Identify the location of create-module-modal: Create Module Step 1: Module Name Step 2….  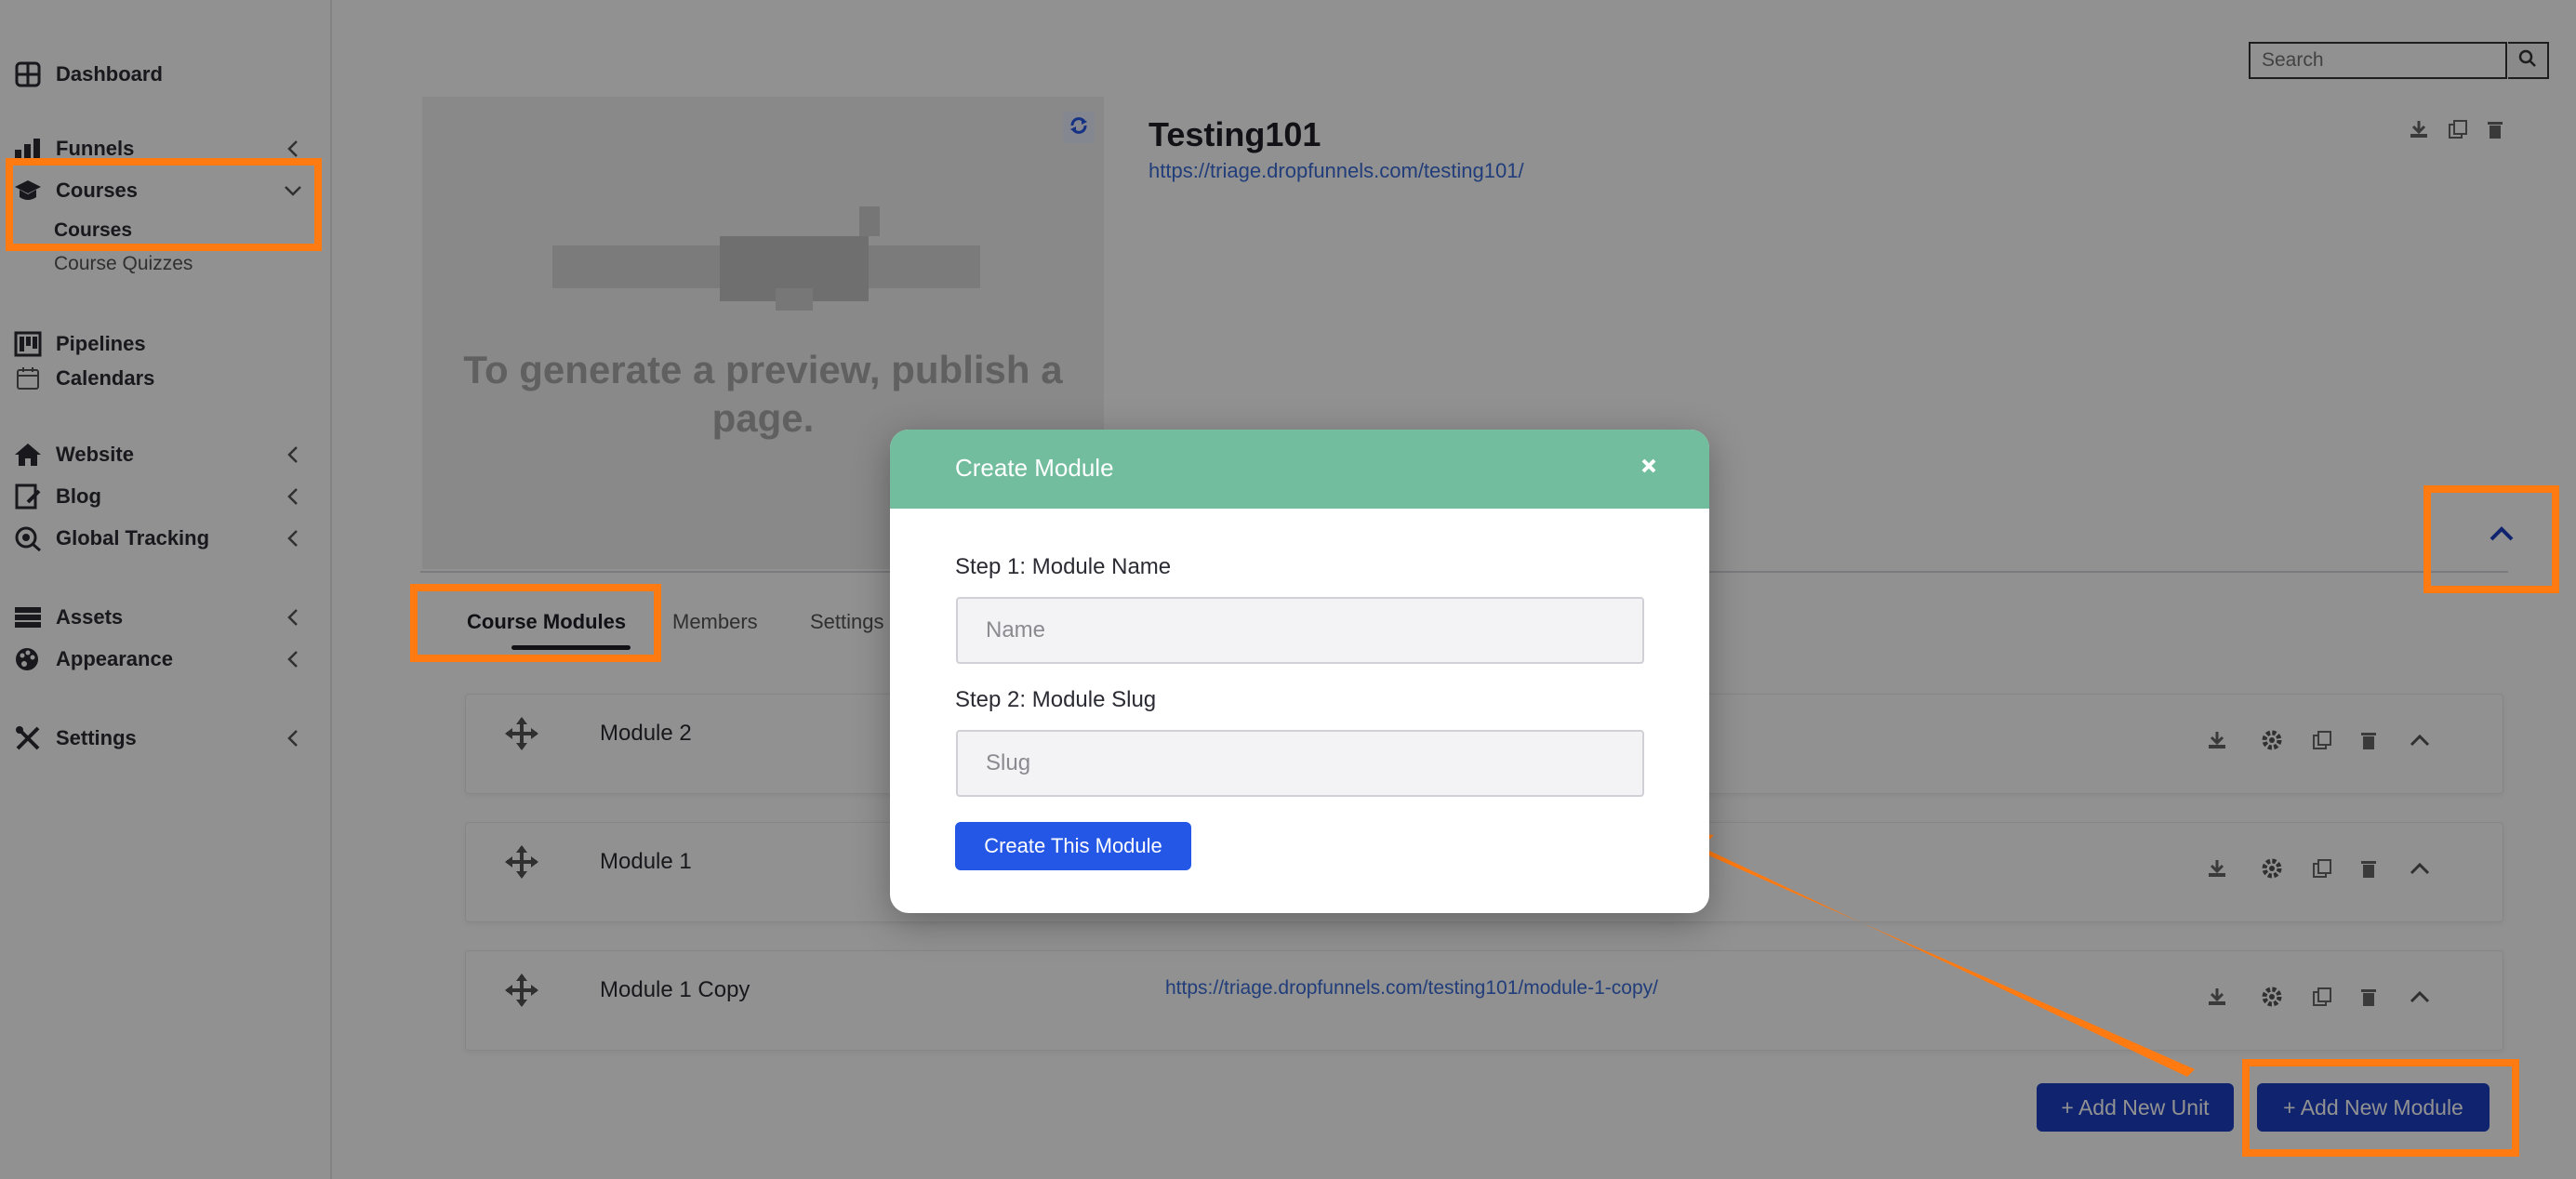
(1299, 671).